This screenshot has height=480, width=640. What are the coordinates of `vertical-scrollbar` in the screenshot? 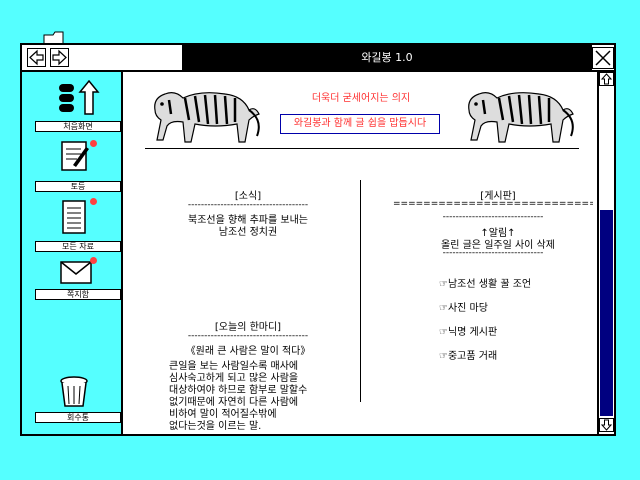 It's located at (605, 253).